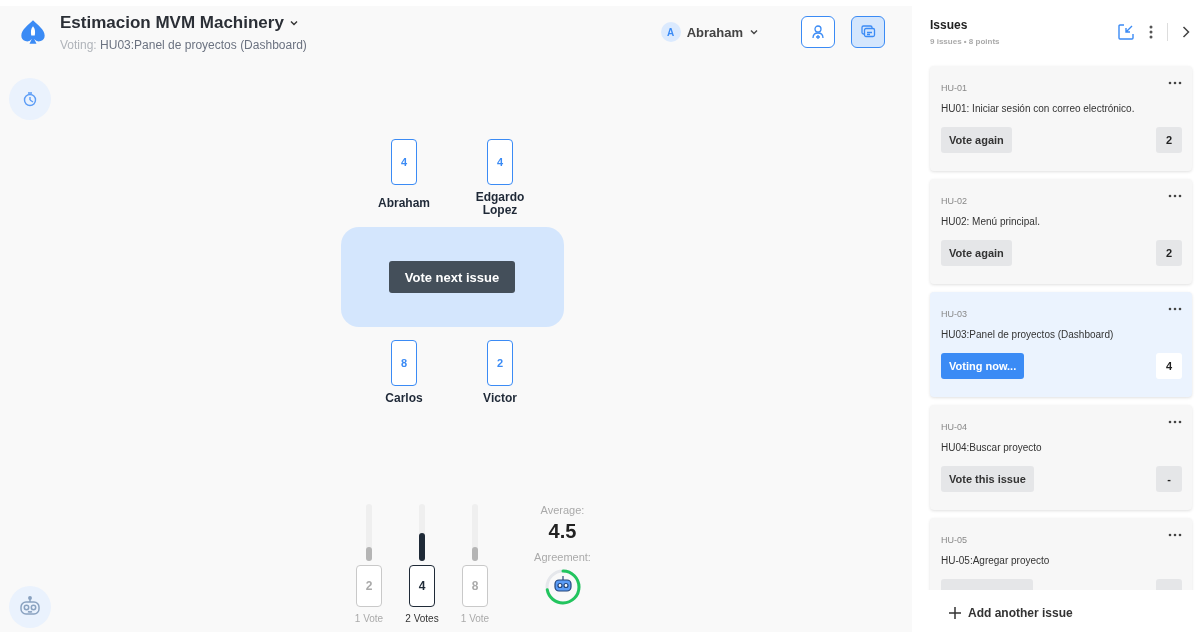 The height and width of the screenshot is (632, 1195). I want to click on issue-card: HU-05 HU-05:Agregar proyecto, so click(1061, 554).